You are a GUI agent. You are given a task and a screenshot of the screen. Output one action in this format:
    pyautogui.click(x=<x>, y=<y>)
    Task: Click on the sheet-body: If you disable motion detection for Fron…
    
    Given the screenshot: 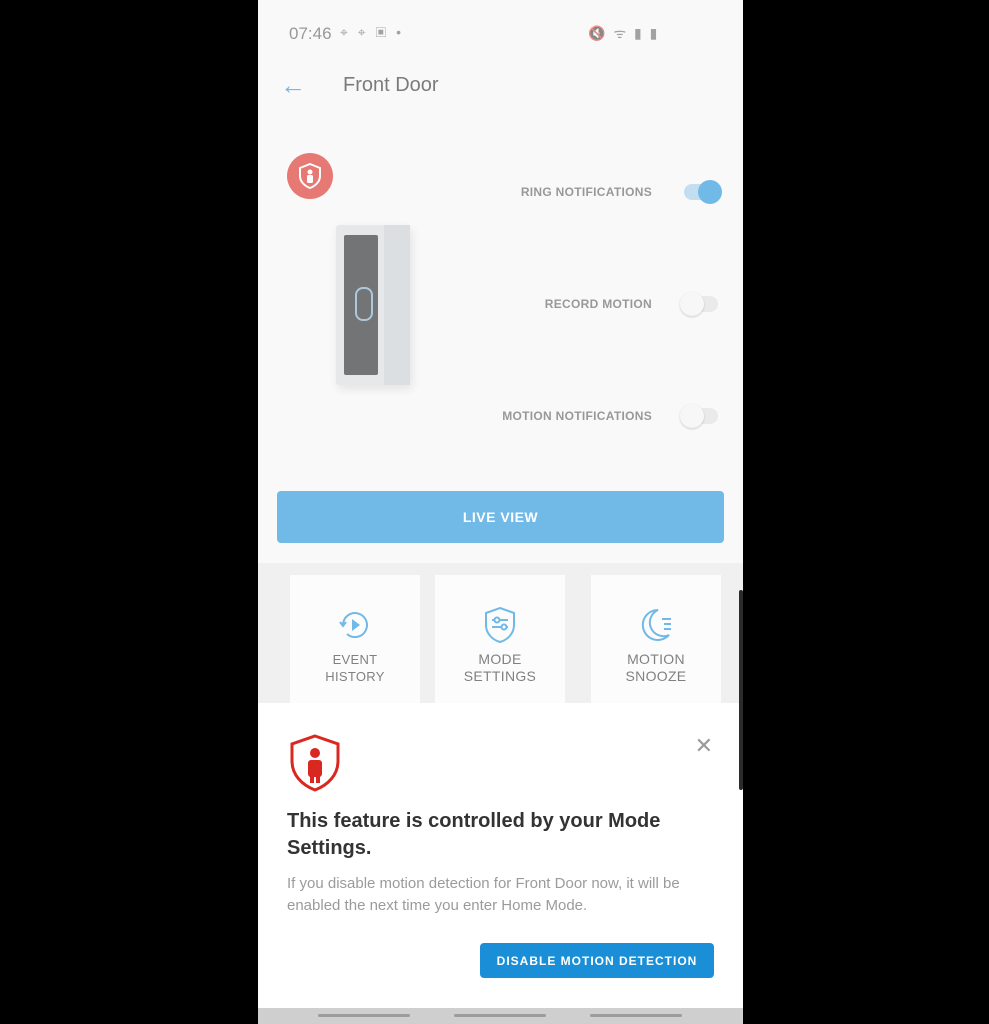 What is the action you would take?
    pyautogui.click(x=483, y=894)
    